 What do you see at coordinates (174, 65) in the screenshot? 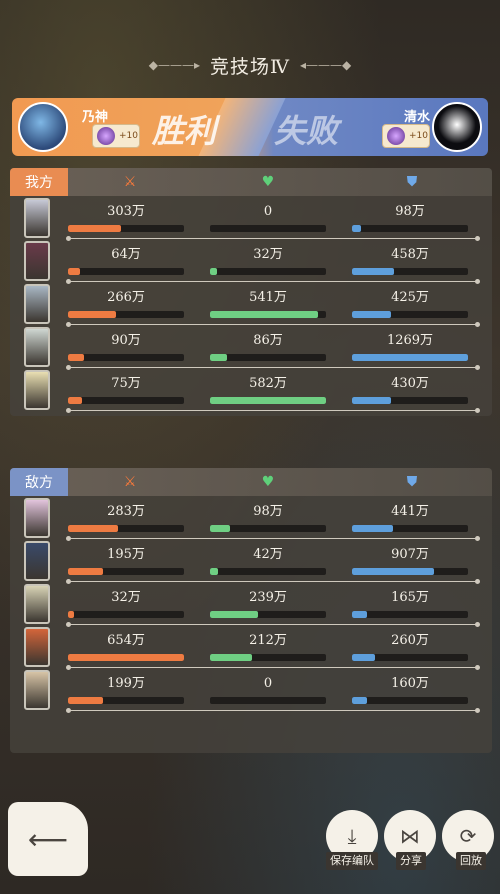
I see `title-left-ornament: ◆———▸` at bounding box center [174, 65].